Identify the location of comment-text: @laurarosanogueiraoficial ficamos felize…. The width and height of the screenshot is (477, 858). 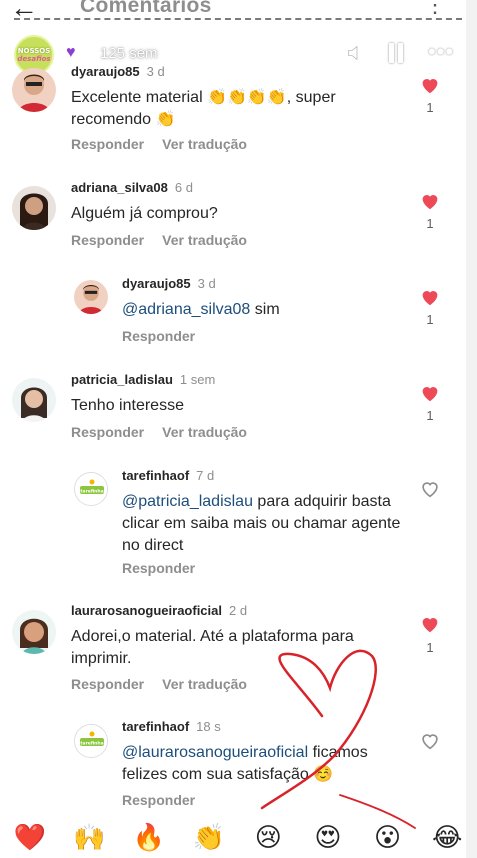
(267, 764).